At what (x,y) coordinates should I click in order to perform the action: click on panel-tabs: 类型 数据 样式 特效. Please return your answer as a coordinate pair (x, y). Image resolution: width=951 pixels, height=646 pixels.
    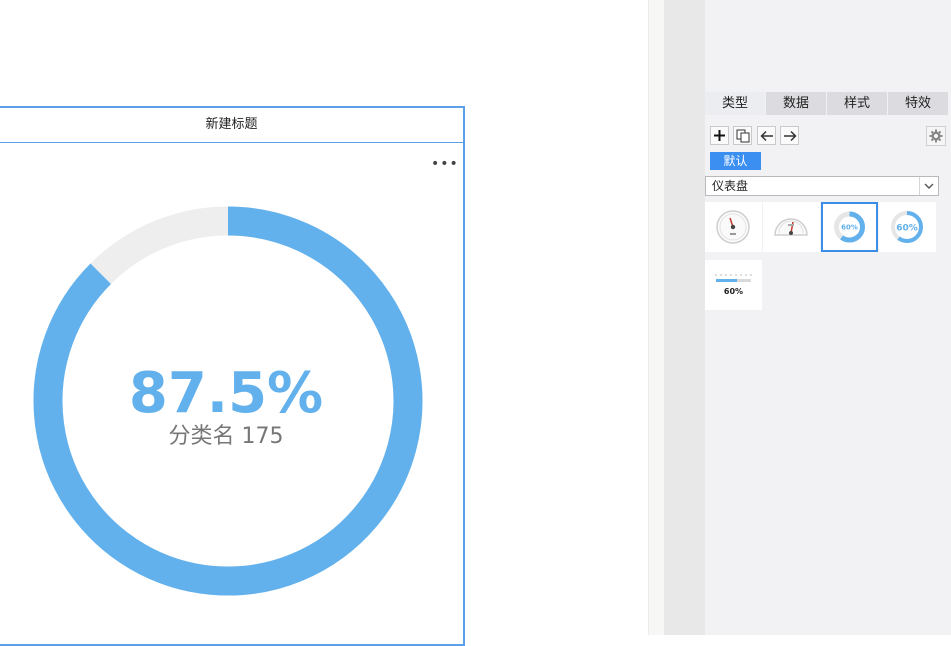
    Looking at the image, I should click on (827, 103).